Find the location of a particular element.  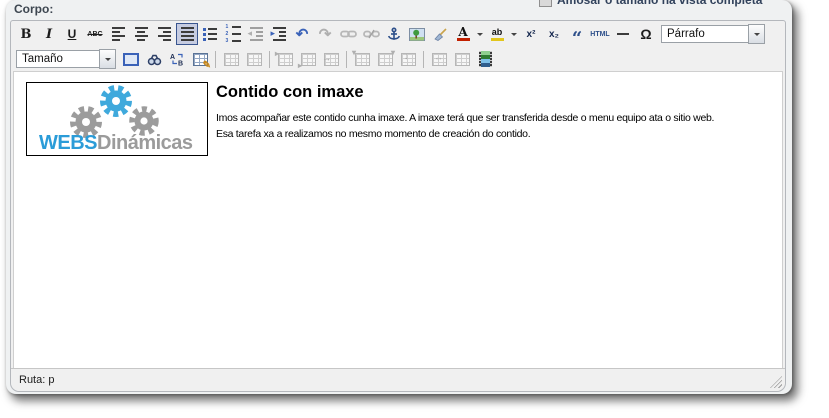

insert-col-before-button is located at coordinates (362, 59).